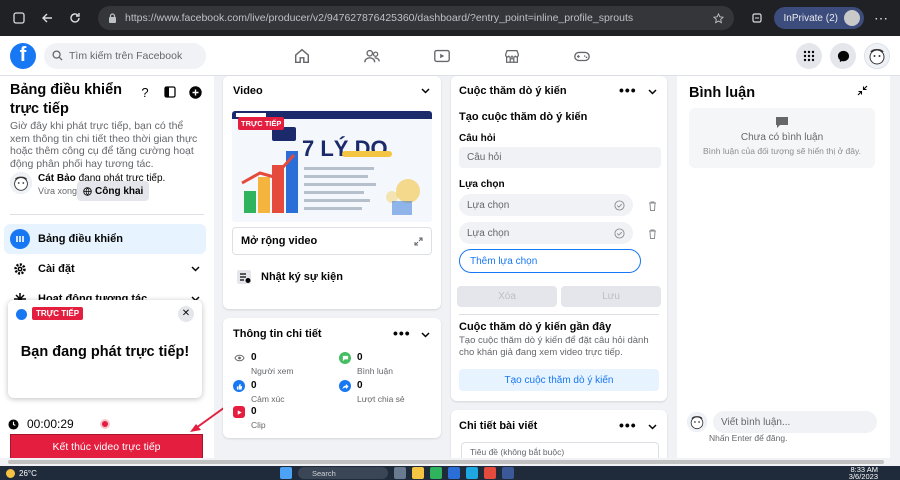  I want to click on visibility-button: Công khai, so click(113, 191).